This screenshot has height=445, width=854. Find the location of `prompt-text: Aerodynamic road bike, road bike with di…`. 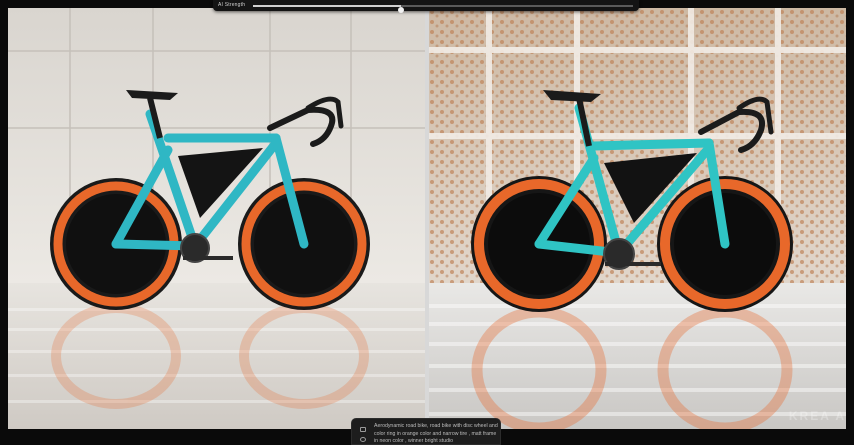

prompt-text: Aerodynamic road bike, road bike with di… is located at coordinates (436, 433).